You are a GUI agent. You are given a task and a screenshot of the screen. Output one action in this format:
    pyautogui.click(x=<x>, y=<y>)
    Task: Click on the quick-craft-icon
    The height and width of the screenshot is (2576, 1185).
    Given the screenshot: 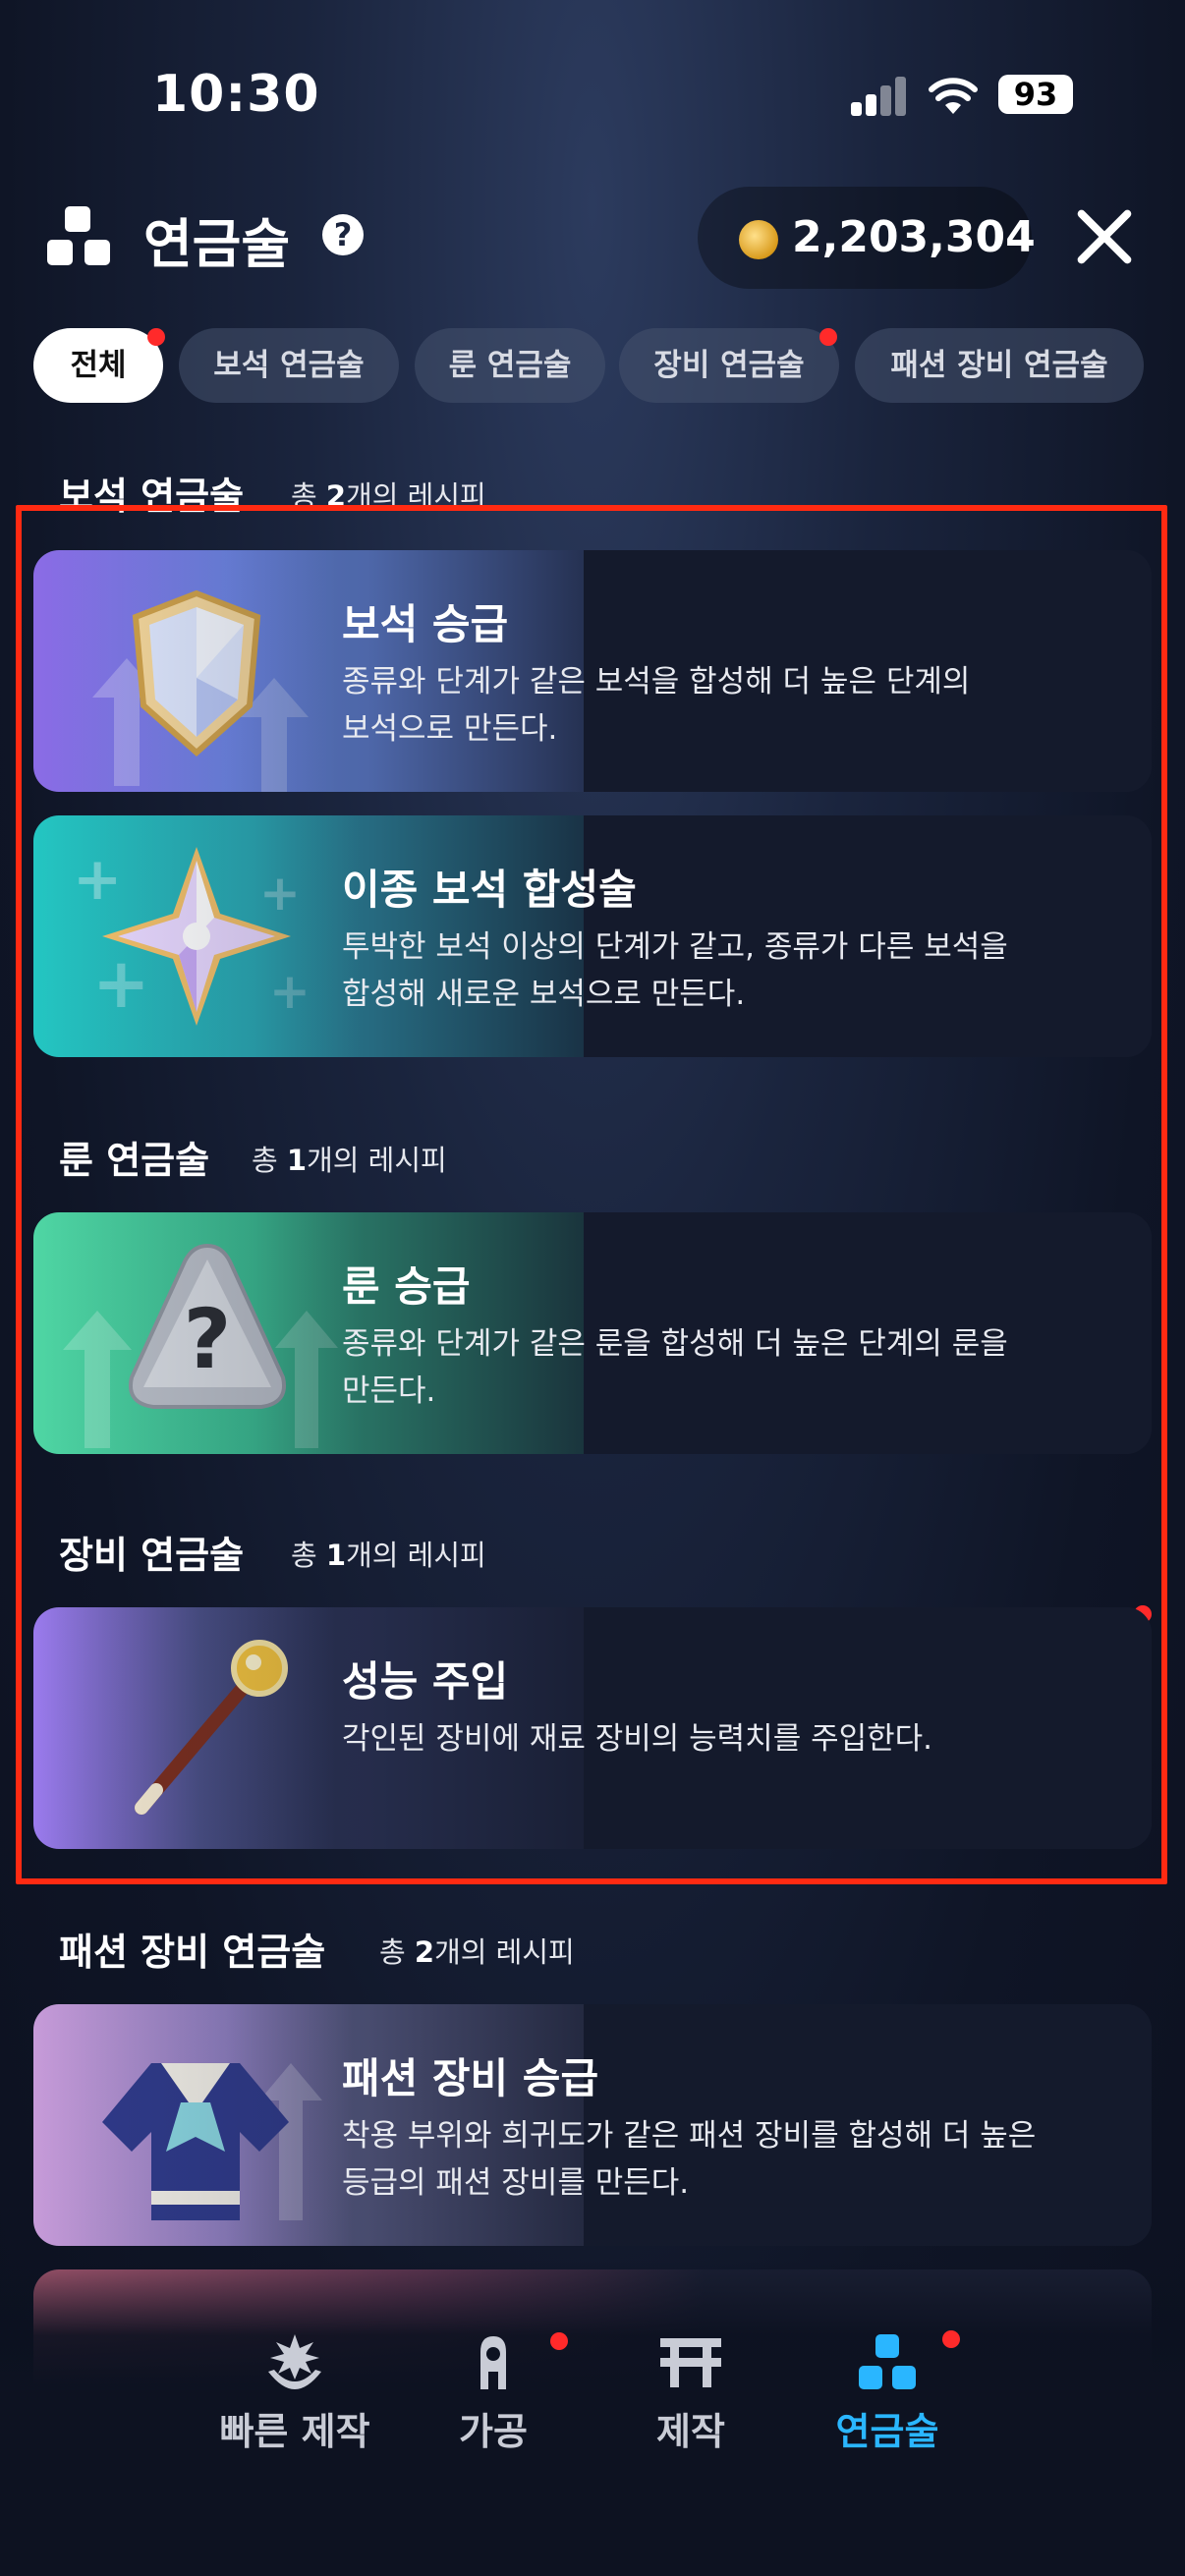 What is the action you would take?
    pyautogui.click(x=294, y=2361)
    